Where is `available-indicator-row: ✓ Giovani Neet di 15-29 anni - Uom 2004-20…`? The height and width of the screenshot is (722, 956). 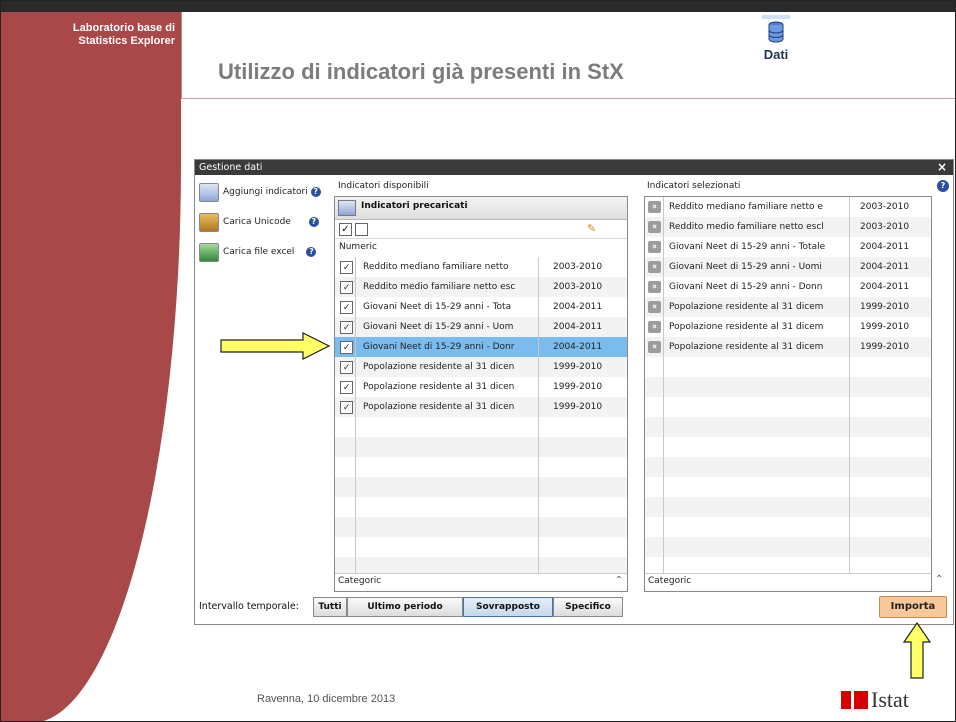 available-indicator-row: ✓ Giovani Neet di 15-29 anni - Uom 2004-20… is located at coordinates (481, 327).